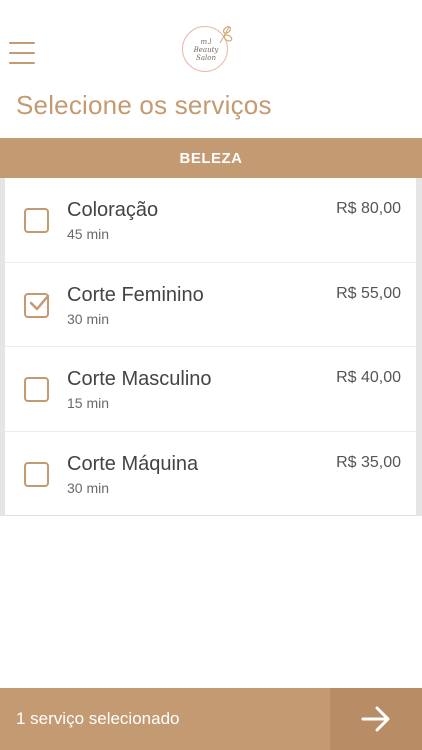 The width and height of the screenshot is (422, 750). Describe the element at coordinates (144, 105) in the screenshot. I see `page-title: Selecione os serviços` at that location.